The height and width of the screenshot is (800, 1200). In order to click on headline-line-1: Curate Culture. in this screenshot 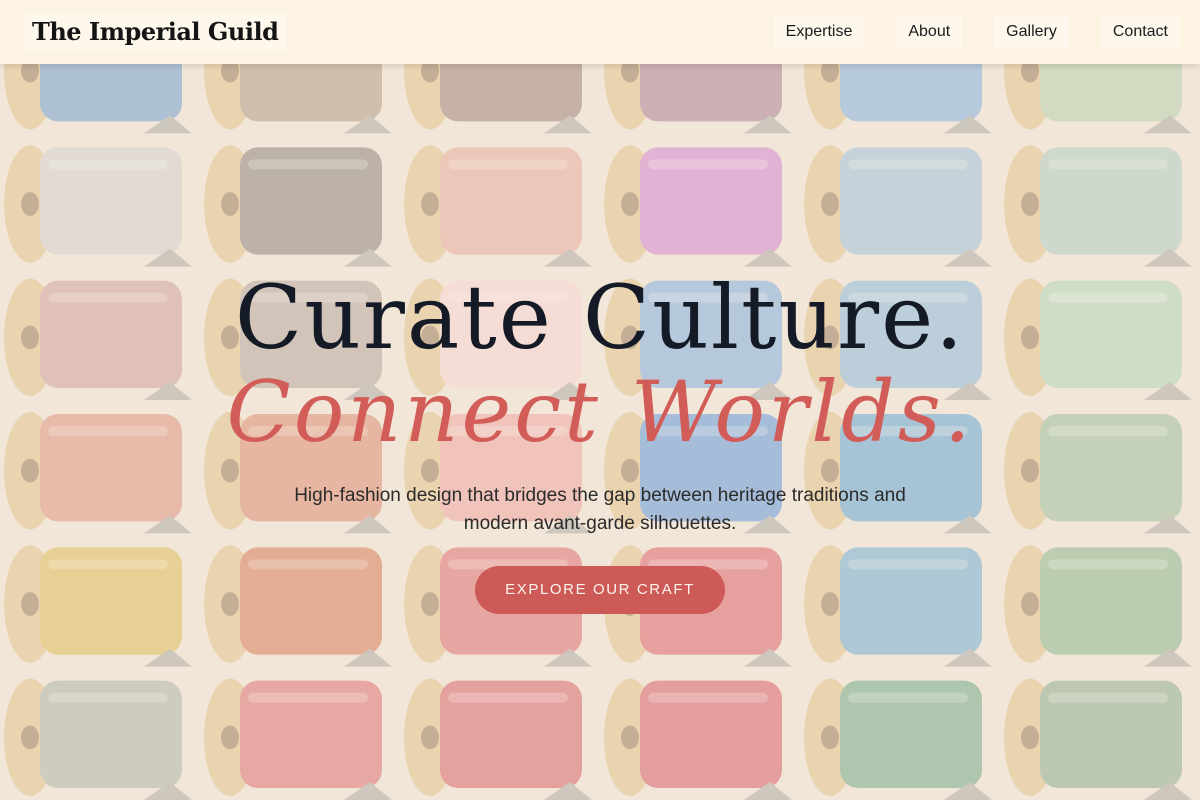, I will do `click(600, 317)`.